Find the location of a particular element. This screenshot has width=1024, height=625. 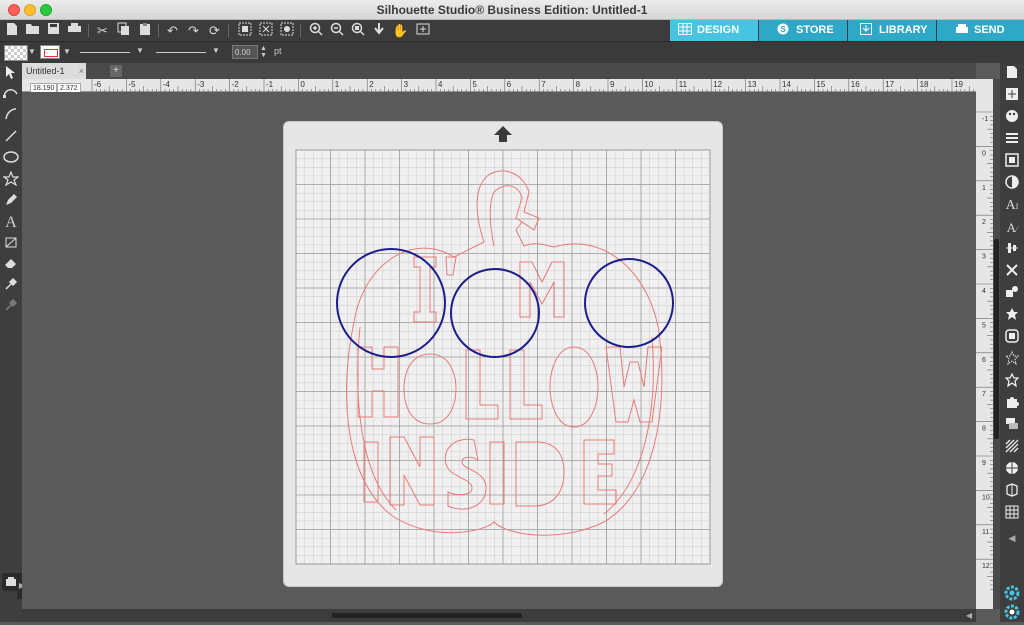

paste-icon is located at coordinates (144, 30).